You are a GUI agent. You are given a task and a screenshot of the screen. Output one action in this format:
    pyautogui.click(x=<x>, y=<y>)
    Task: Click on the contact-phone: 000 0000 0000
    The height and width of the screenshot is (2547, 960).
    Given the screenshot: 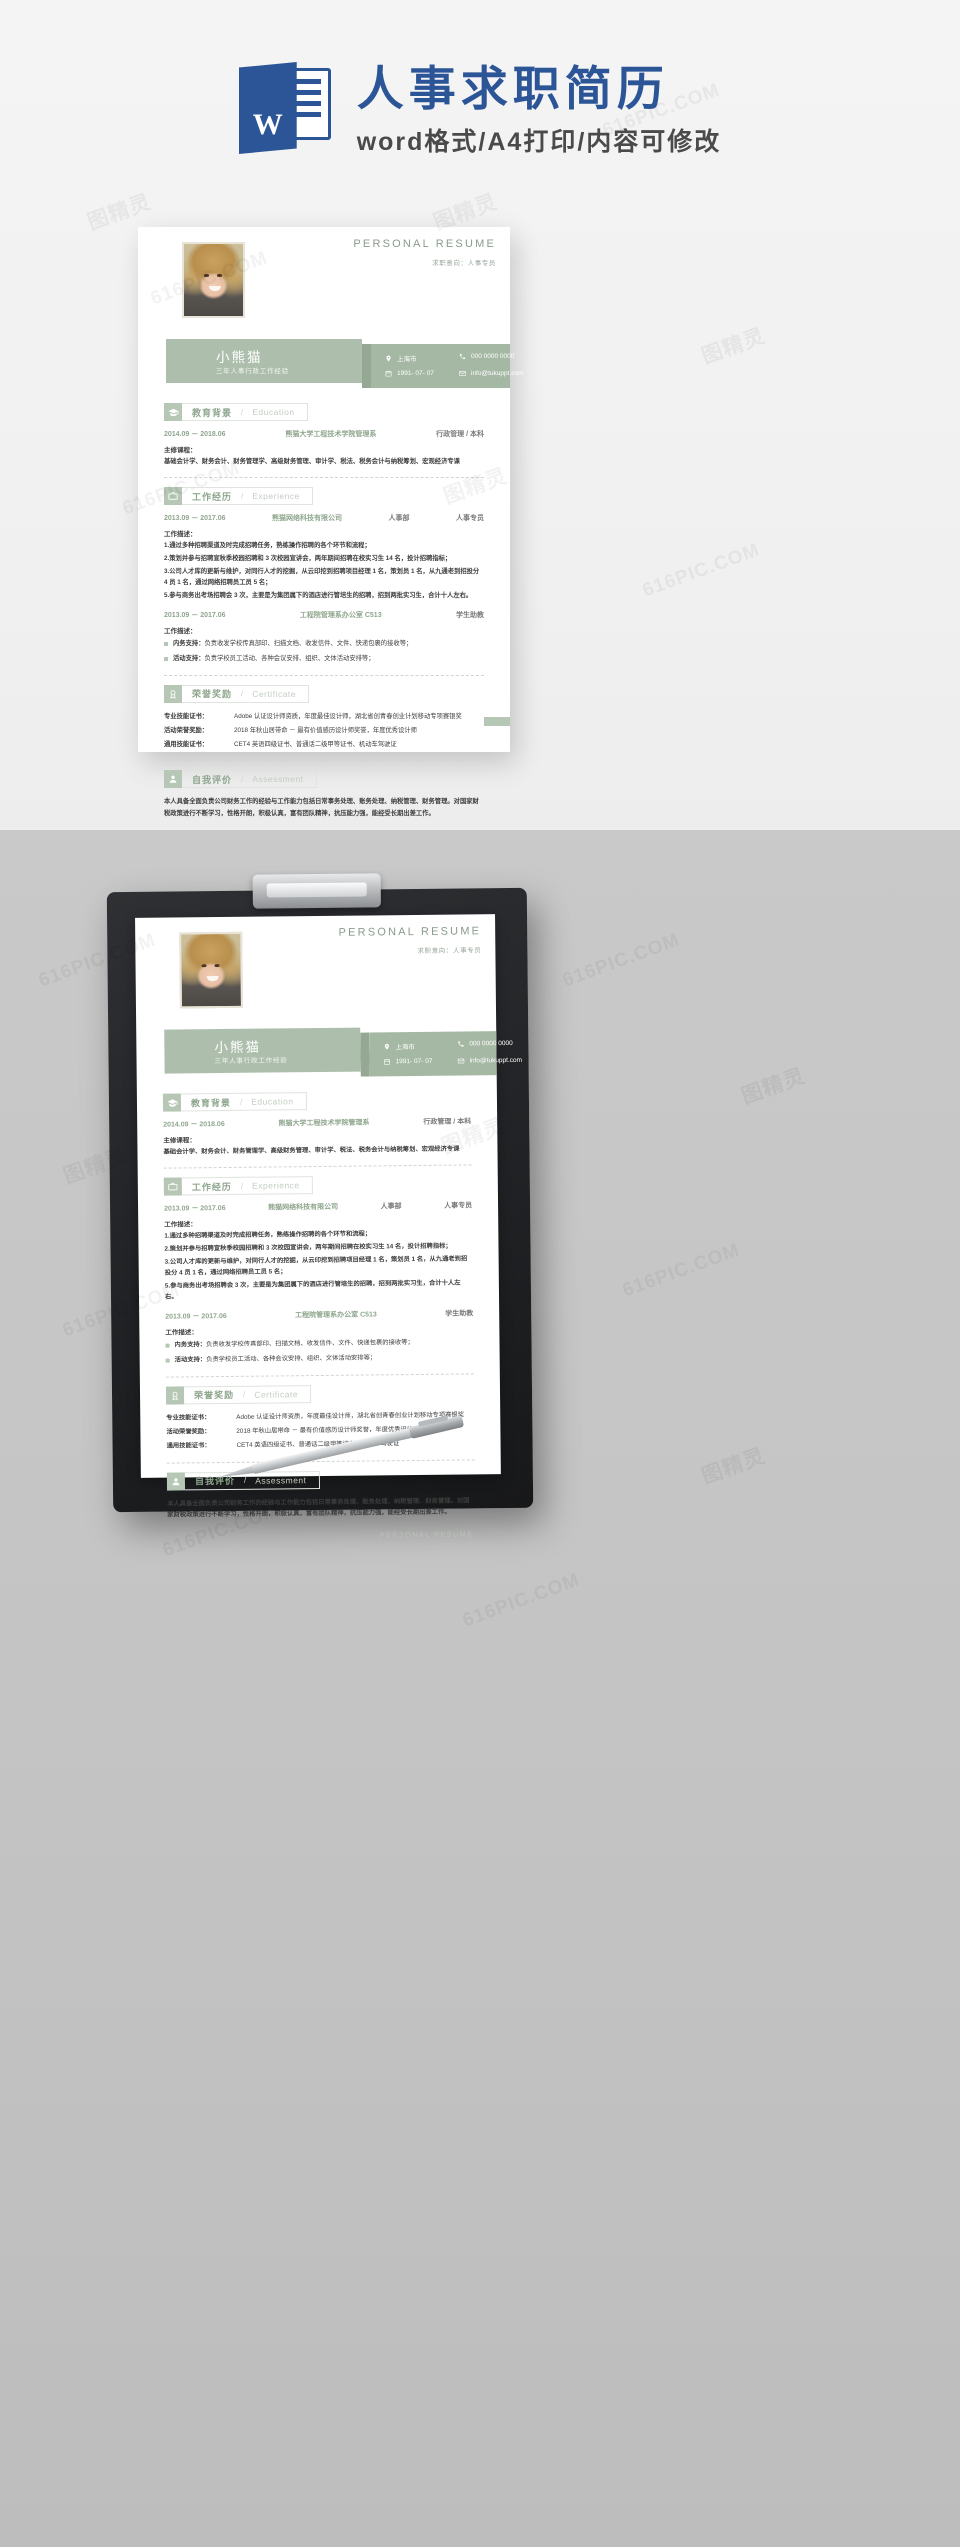 What is the action you would take?
    pyautogui.click(x=485, y=1043)
    